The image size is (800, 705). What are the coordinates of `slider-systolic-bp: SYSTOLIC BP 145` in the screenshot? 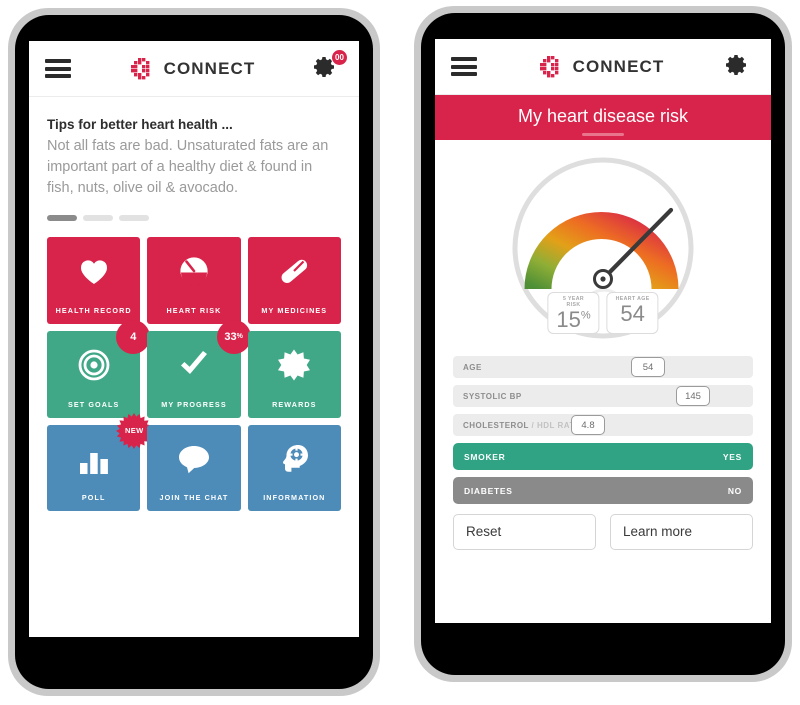 It's located at (603, 396).